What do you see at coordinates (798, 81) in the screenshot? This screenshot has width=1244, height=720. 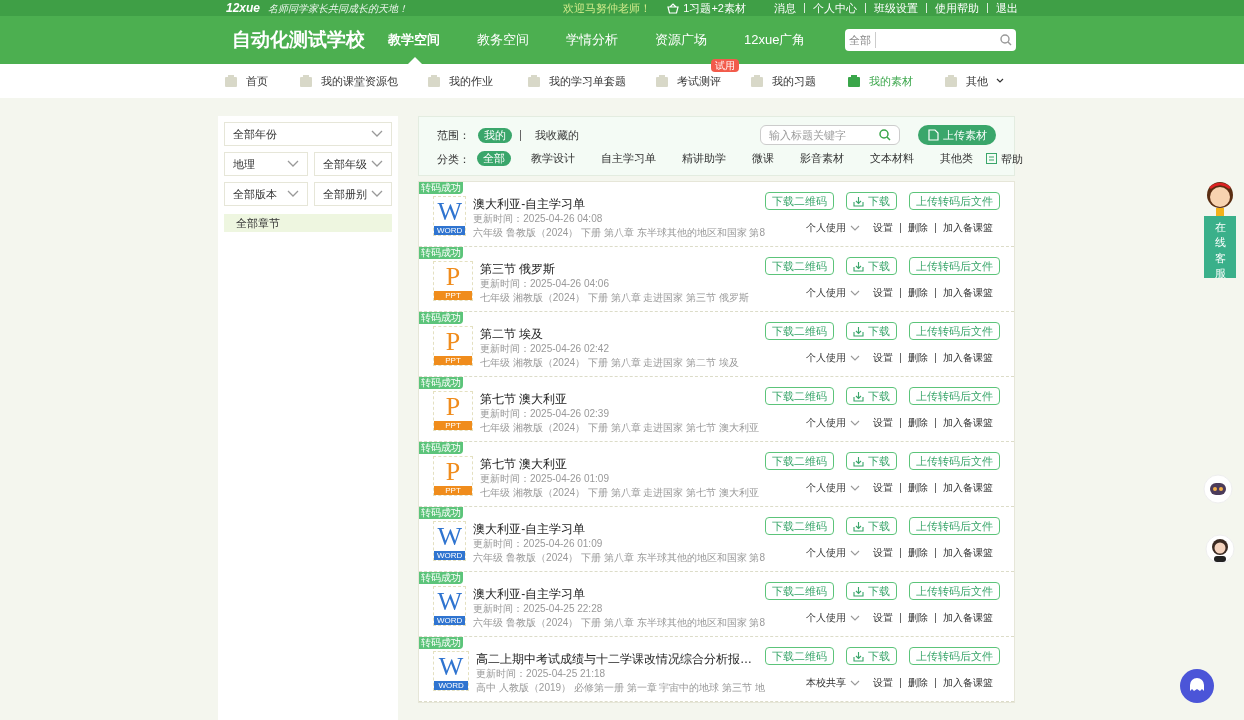 I see `subnav-link: 我的习题` at bounding box center [798, 81].